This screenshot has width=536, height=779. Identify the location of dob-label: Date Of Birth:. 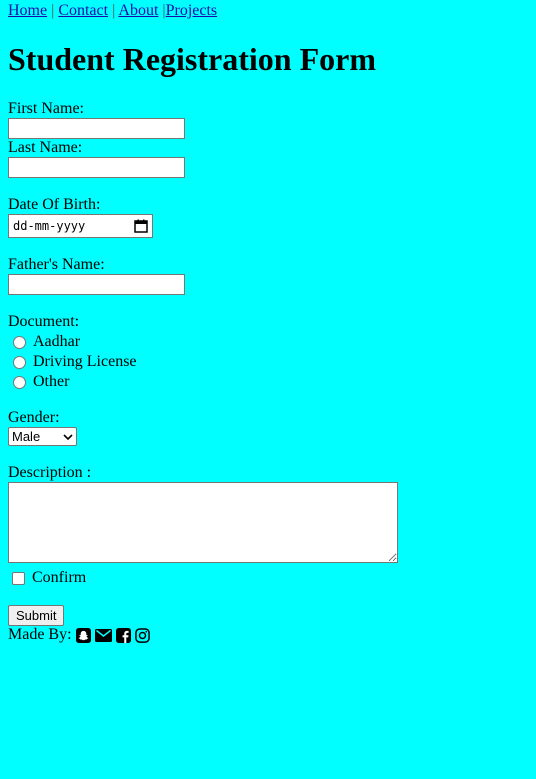
(54, 204).